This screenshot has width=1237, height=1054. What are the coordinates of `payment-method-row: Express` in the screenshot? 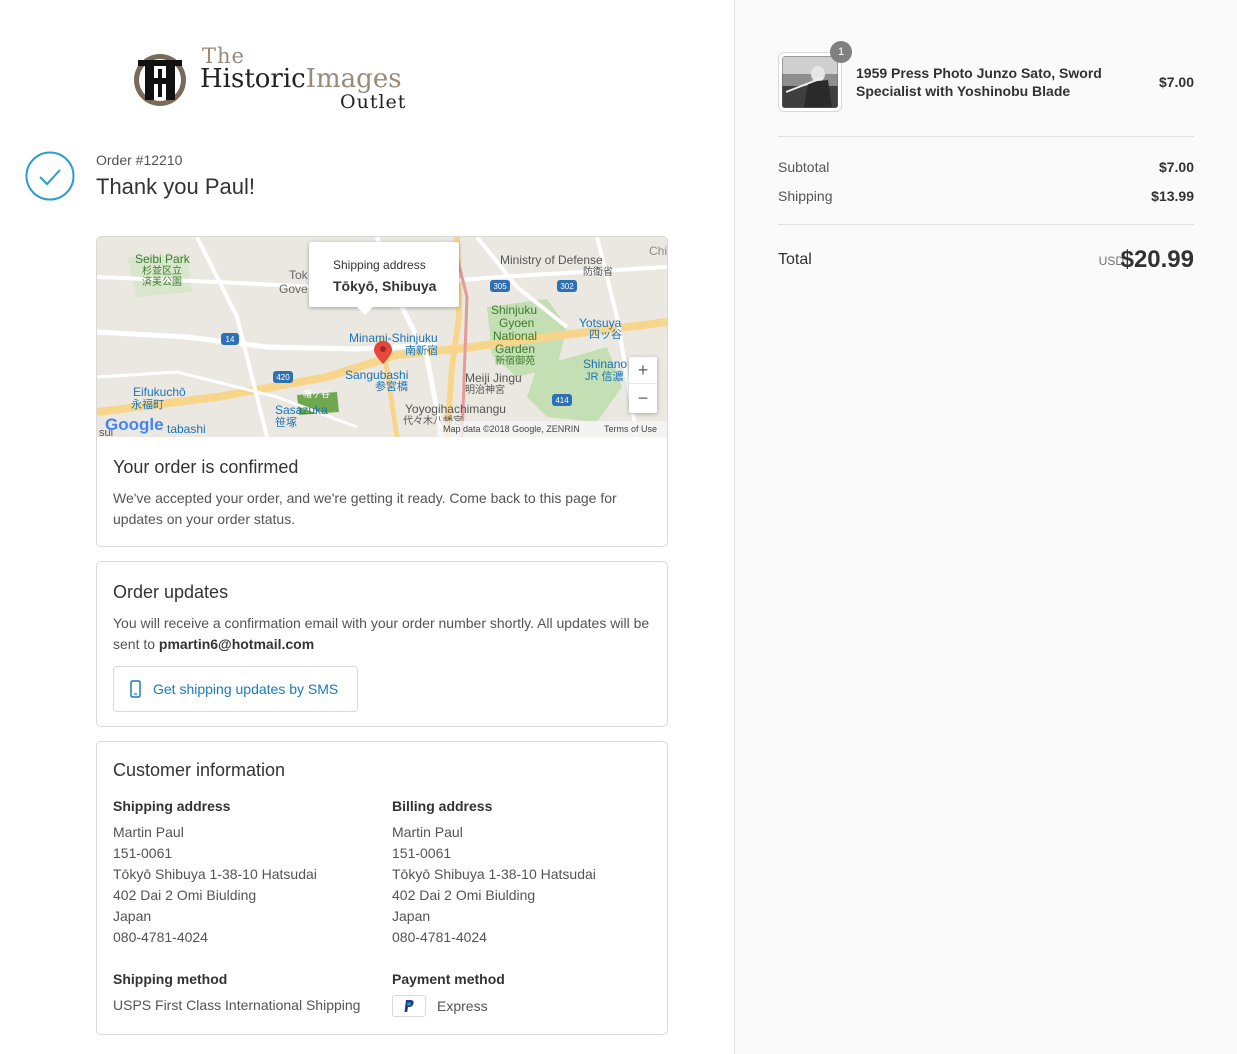 It's located at (522, 1006).